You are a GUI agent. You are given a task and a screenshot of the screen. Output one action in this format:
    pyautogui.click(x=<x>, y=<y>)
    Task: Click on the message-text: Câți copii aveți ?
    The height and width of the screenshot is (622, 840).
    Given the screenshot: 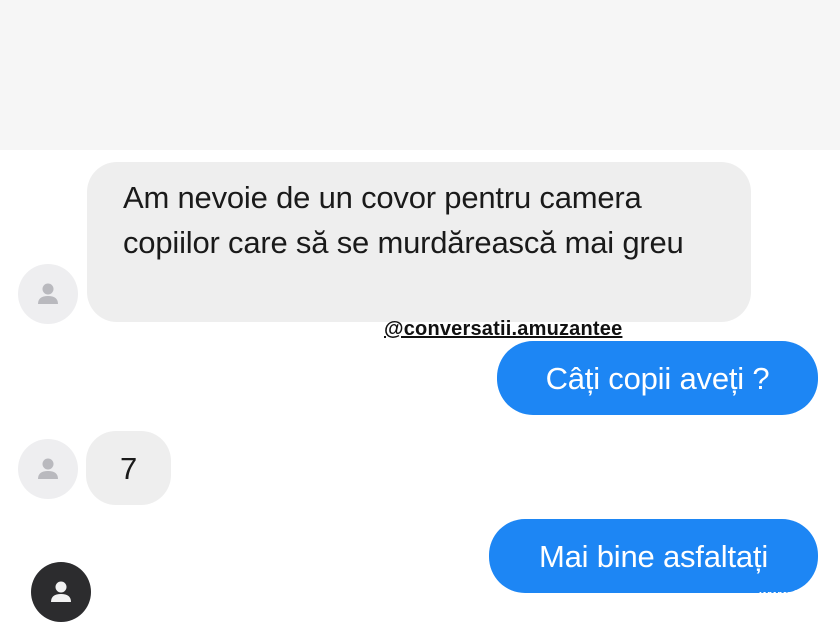 What is the action you would take?
    pyautogui.click(x=657, y=378)
    